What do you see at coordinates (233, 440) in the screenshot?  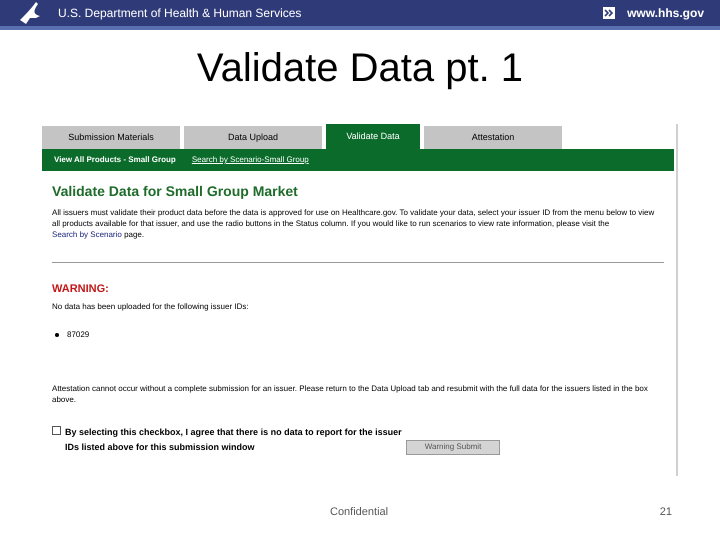 I see `checkbox-label: By selecting this checkbox, I agree that there is no data to report for the issuer IDs listed above for this submission window` at bounding box center [233, 440].